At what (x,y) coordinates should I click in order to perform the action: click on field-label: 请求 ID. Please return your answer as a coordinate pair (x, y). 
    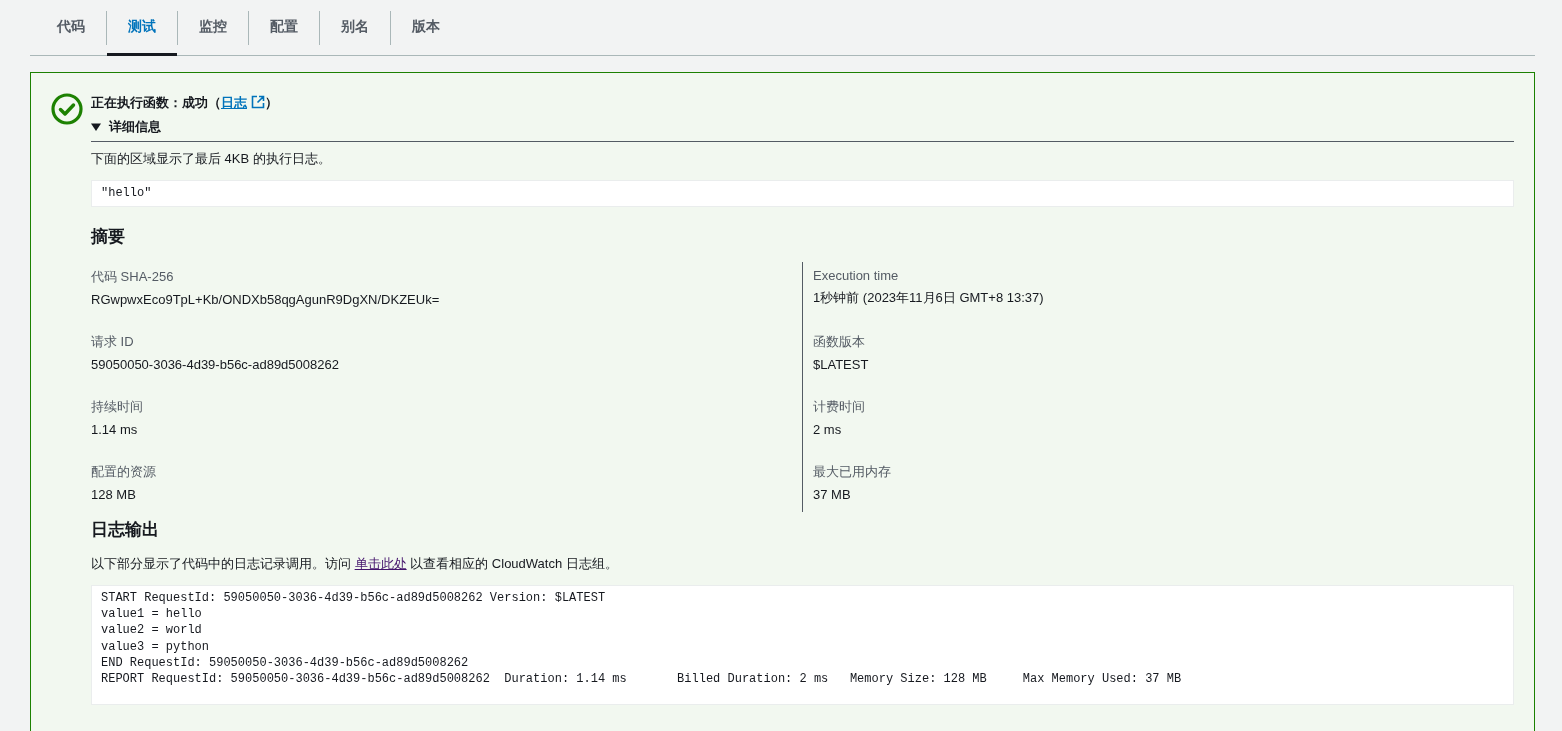
    Looking at the image, I should click on (113, 341).